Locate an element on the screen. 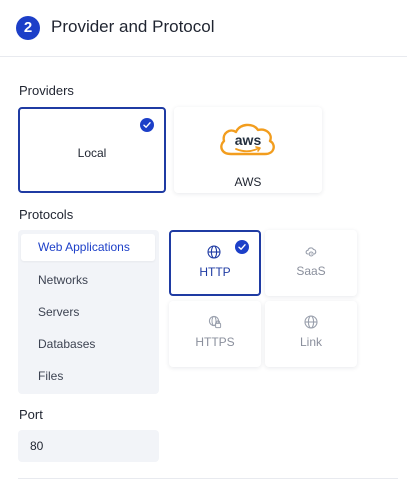  protocol-card-link: Link is located at coordinates (311, 334).